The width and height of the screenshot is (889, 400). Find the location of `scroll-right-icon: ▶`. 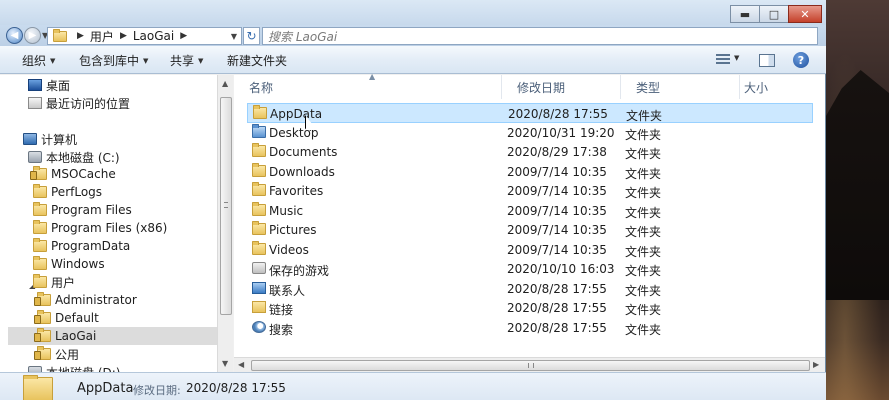

scroll-right-icon: ▶ is located at coordinates (816, 364).